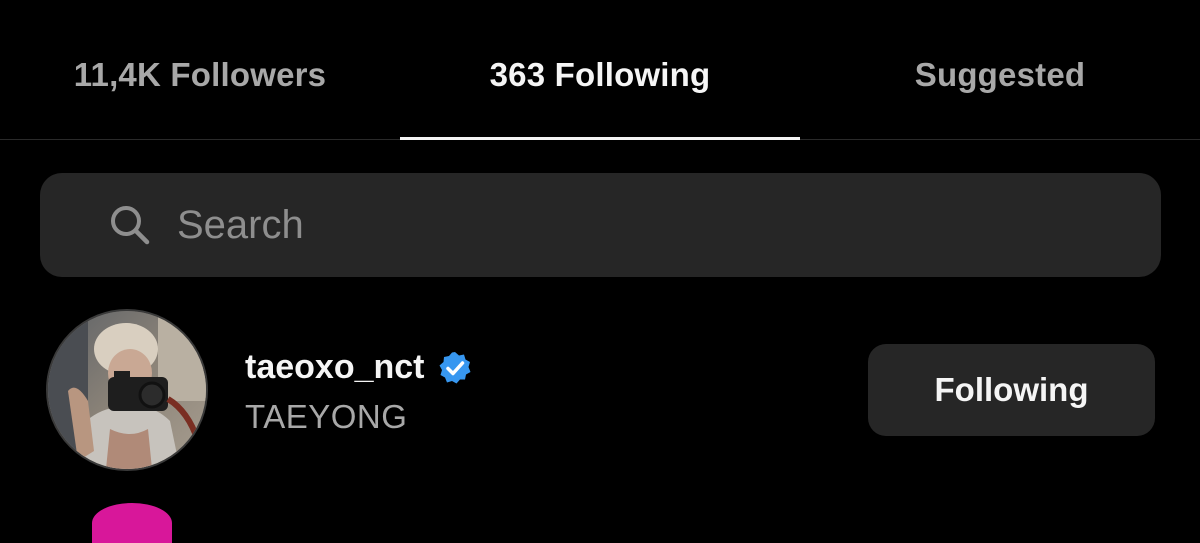  Describe the element at coordinates (1000, 74) in the screenshot. I see `tab-suggested-label: Suggested` at that location.